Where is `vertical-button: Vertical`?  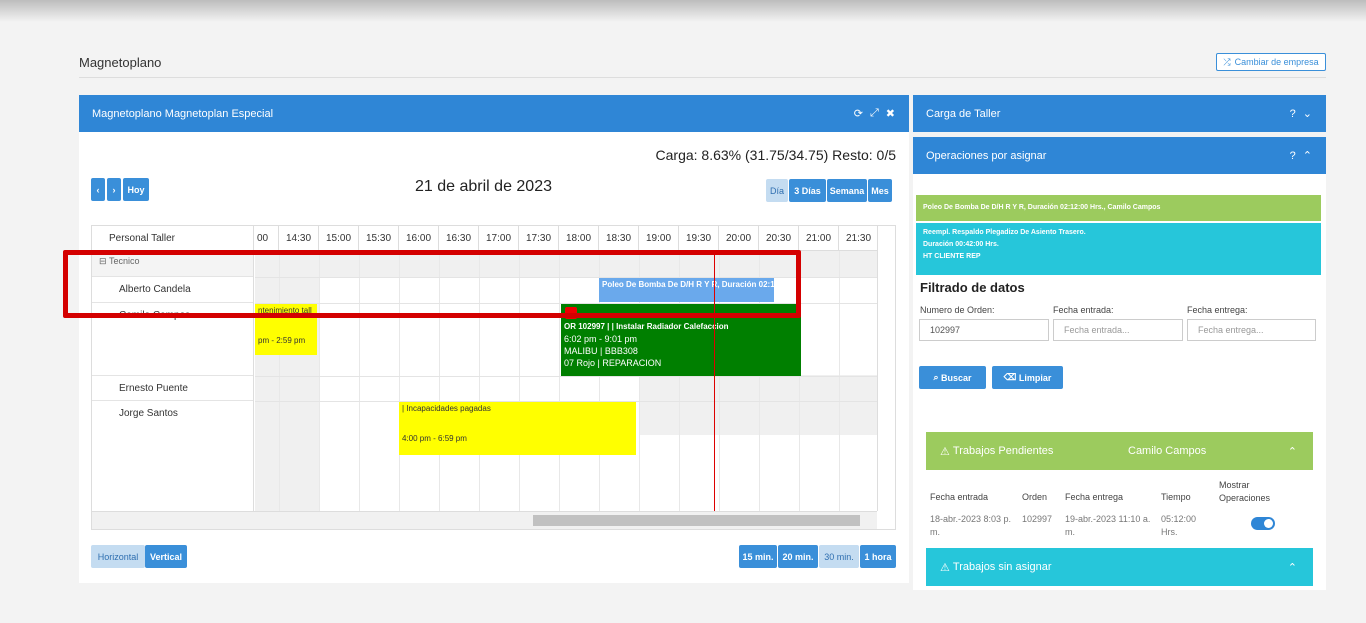 vertical-button: Vertical is located at coordinates (166, 556).